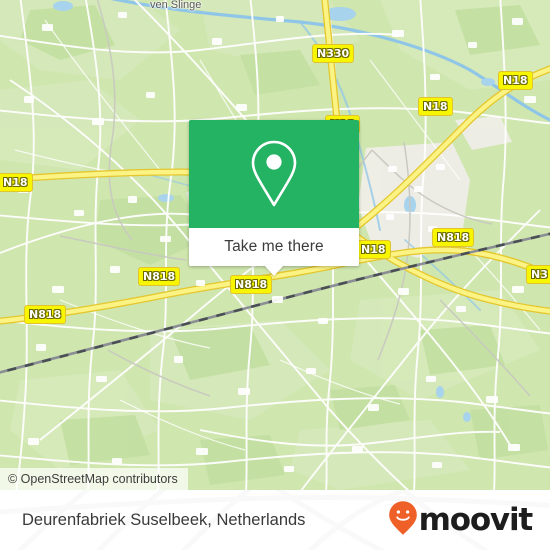 The width and height of the screenshot is (550, 550). Describe the element at coordinates (274, 270) in the screenshot. I see `card-pointer-tail` at that location.